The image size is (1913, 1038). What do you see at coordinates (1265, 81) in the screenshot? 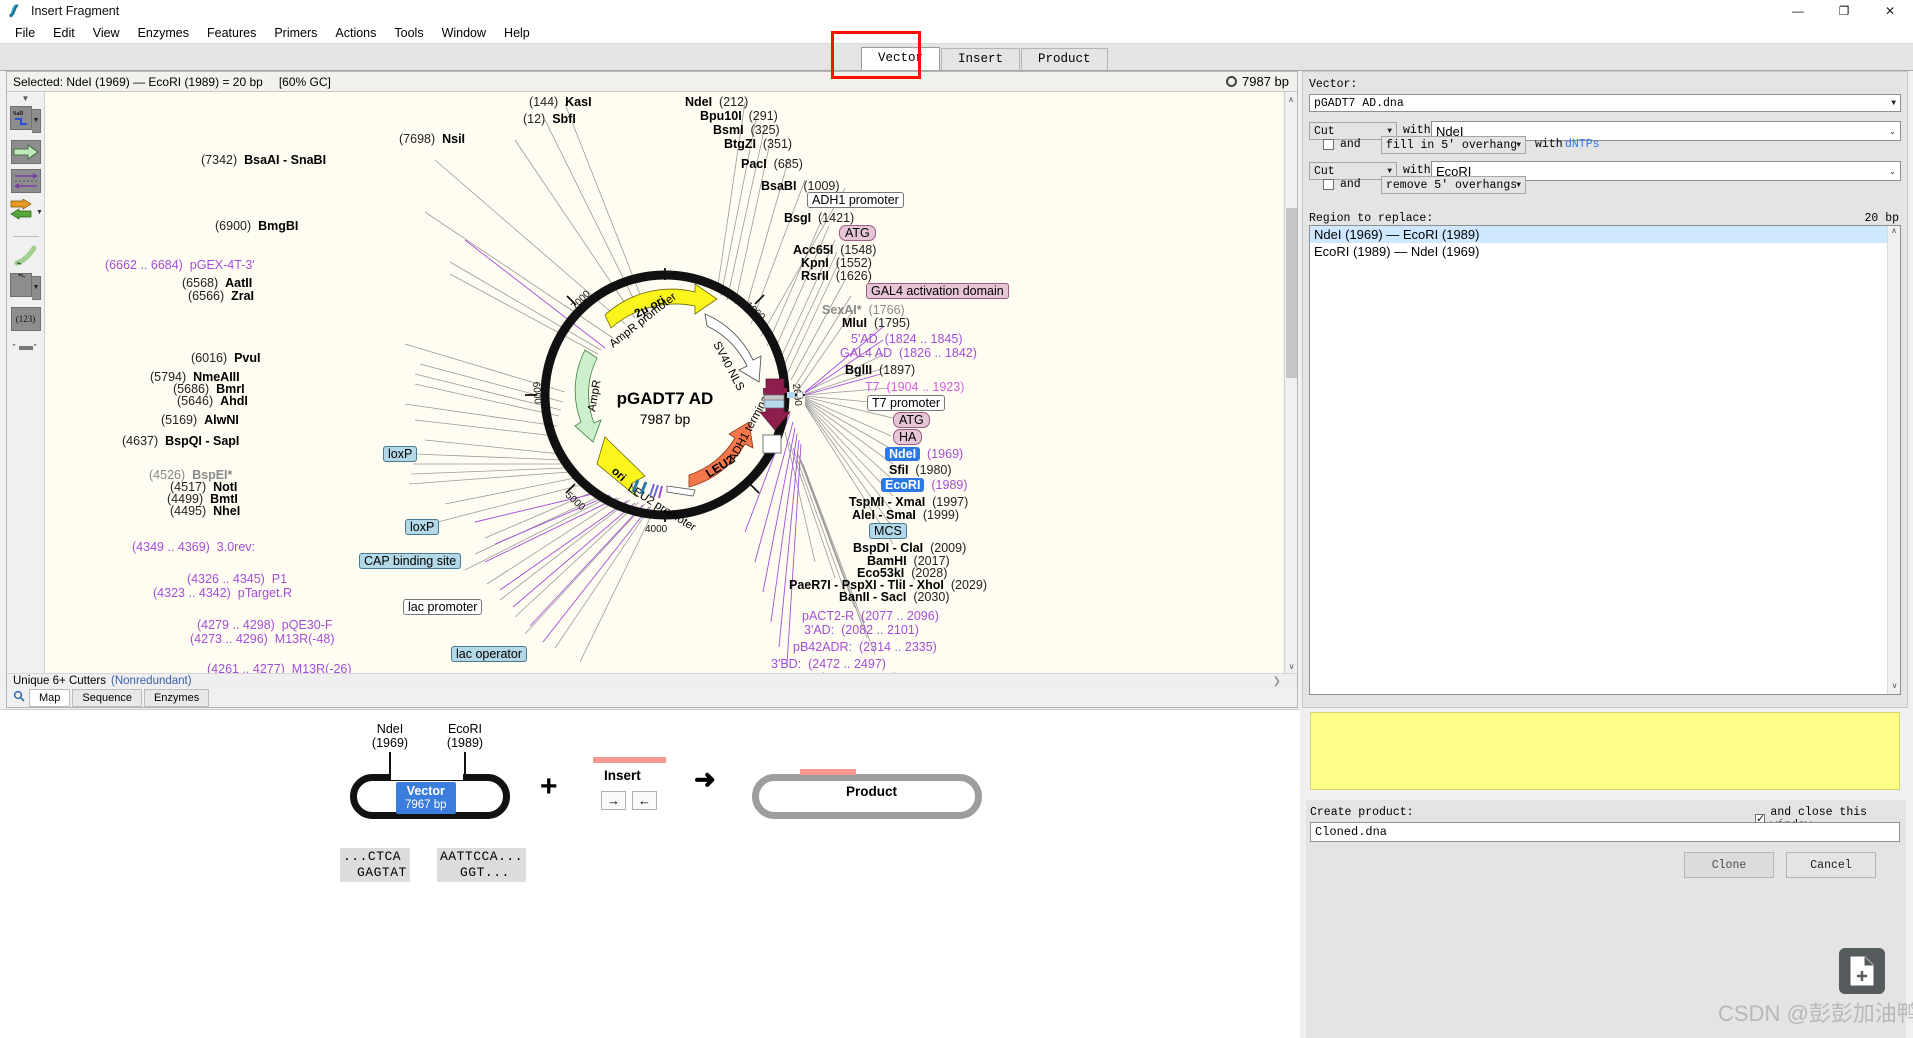
I see `sequence-length: 7987 bp` at bounding box center [1265, 81].